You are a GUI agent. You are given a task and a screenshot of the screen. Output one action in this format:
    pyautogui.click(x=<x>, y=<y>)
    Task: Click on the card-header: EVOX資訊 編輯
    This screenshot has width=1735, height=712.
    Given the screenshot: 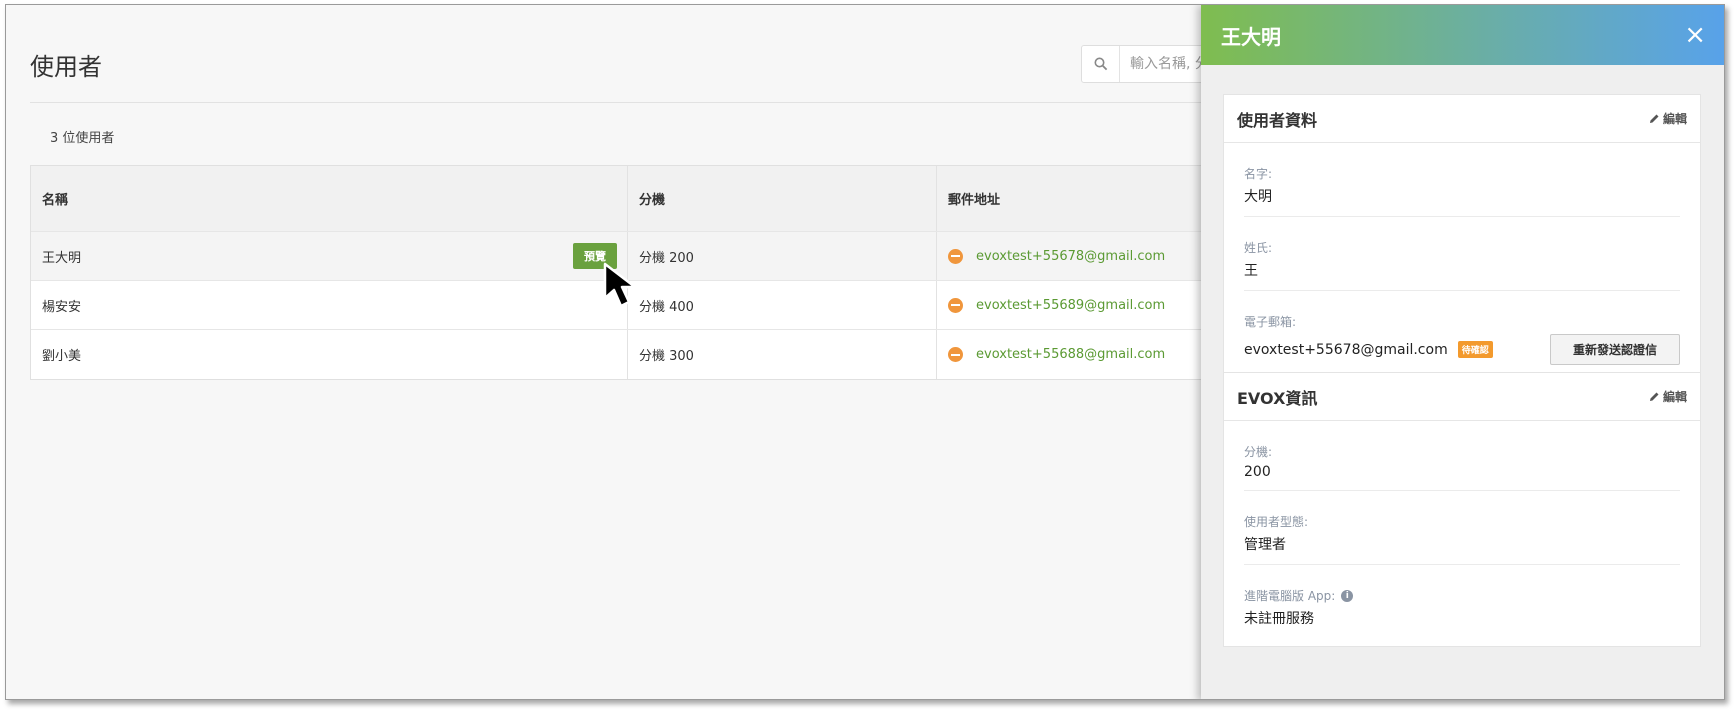 What is the action you would take?
    pyautogui.click(x=1462, y=397)
    